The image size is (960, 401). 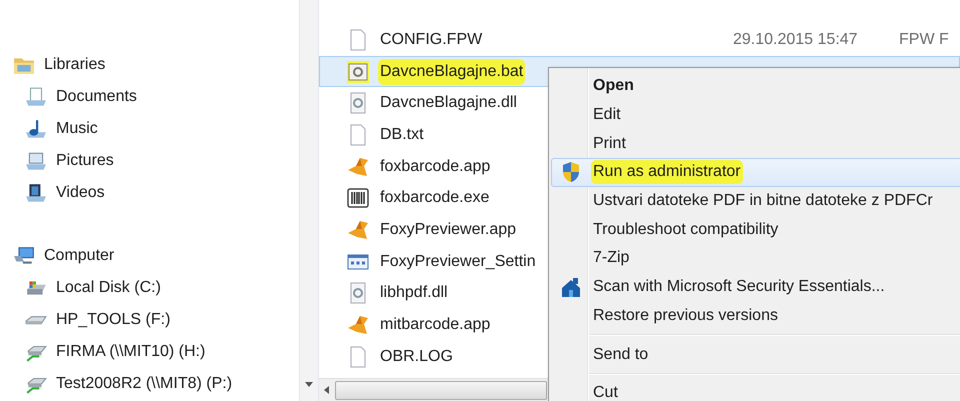 I want to click on menu-label: Cut, so click(x=605, y=392).